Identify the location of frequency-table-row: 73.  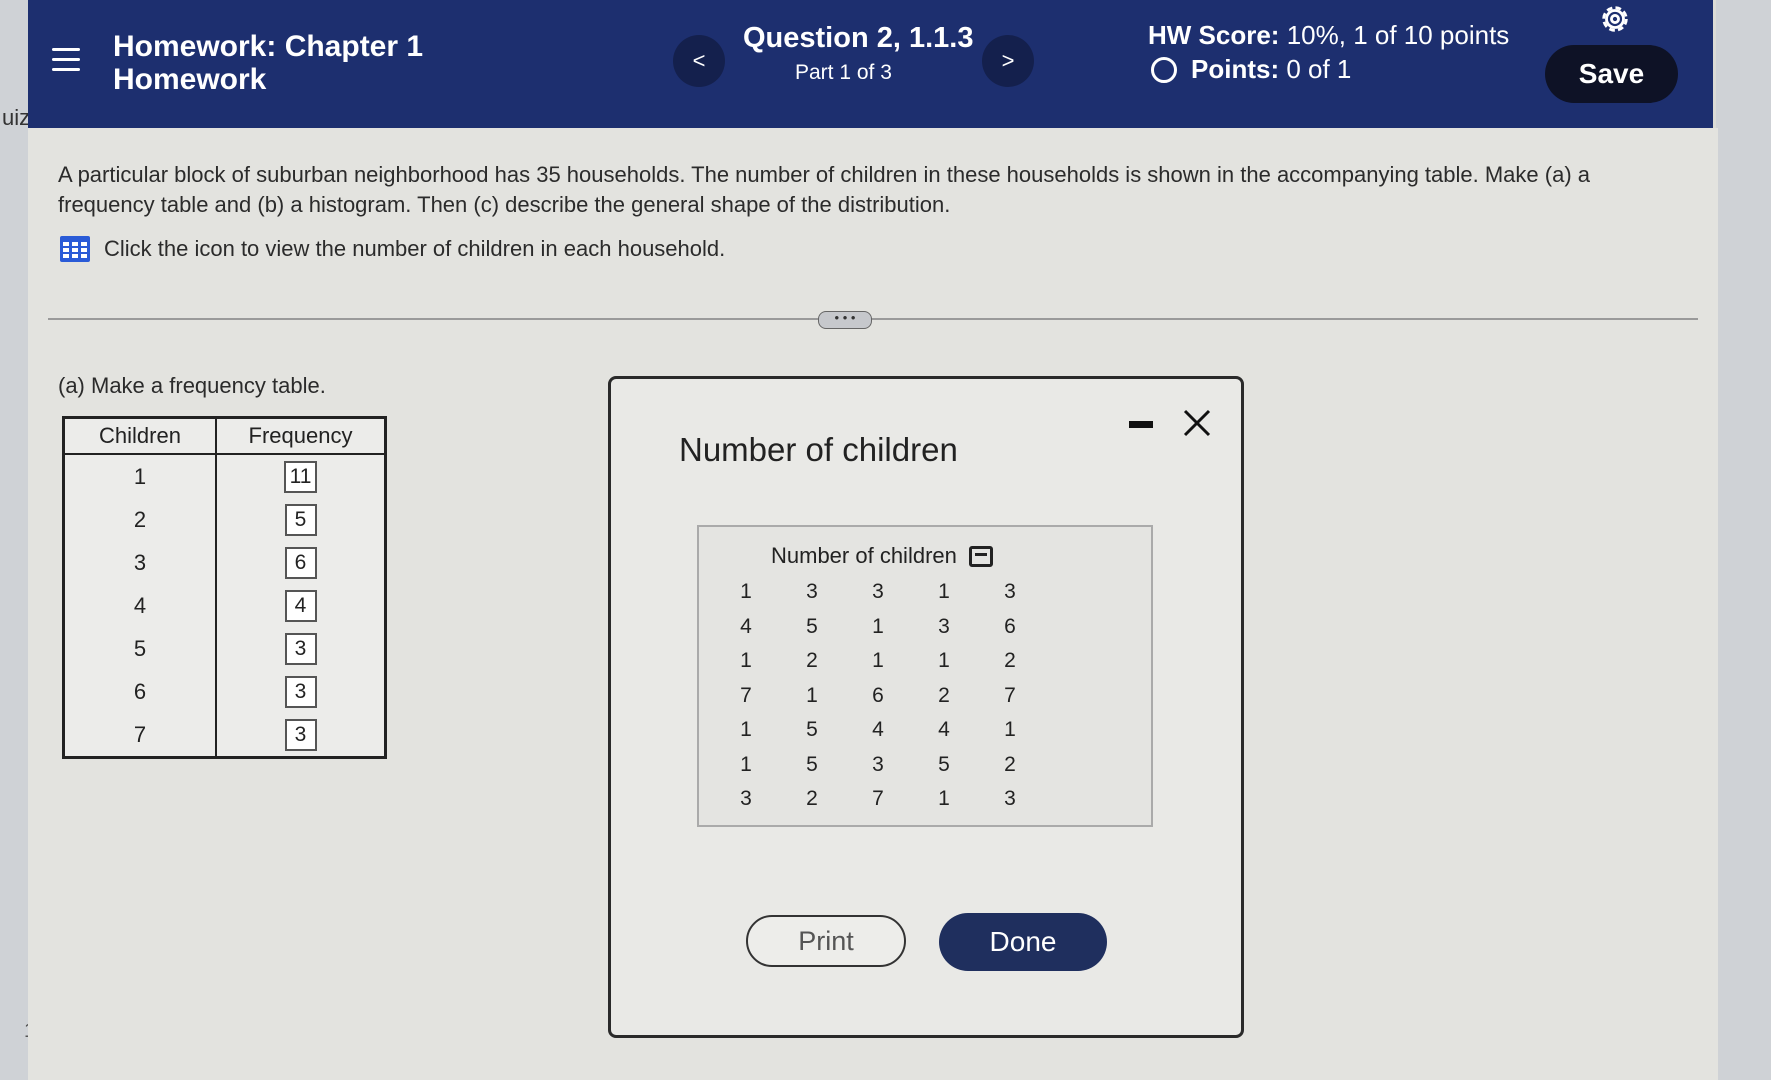
(224, 735).